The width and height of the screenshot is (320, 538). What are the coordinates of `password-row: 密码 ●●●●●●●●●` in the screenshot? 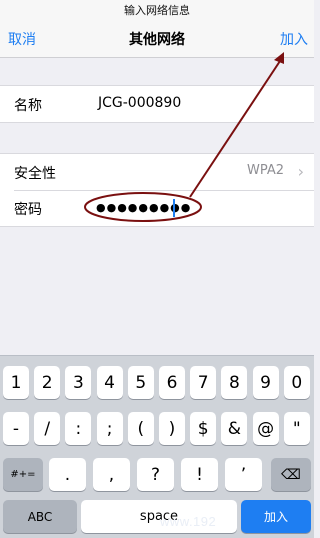 It's located at (157, 208).